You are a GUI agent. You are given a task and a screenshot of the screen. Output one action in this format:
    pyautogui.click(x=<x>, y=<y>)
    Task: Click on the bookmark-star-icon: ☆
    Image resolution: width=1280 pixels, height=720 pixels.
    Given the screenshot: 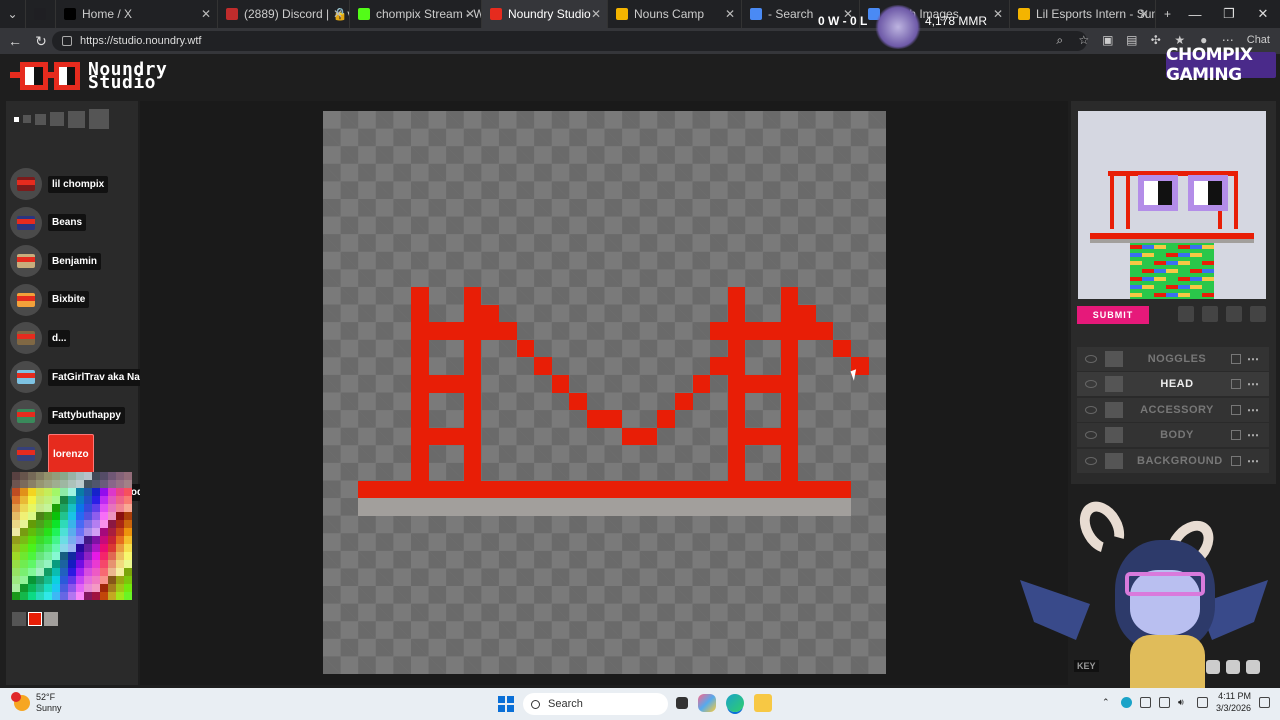 What is the action you would take?
    pyautogui.click(x=1084, y=40)
    